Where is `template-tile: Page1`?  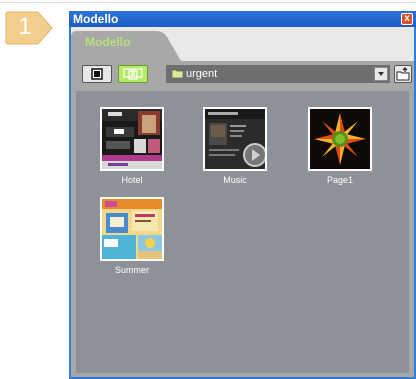 template-tile: Page1 is located at coordinates (336, 147).